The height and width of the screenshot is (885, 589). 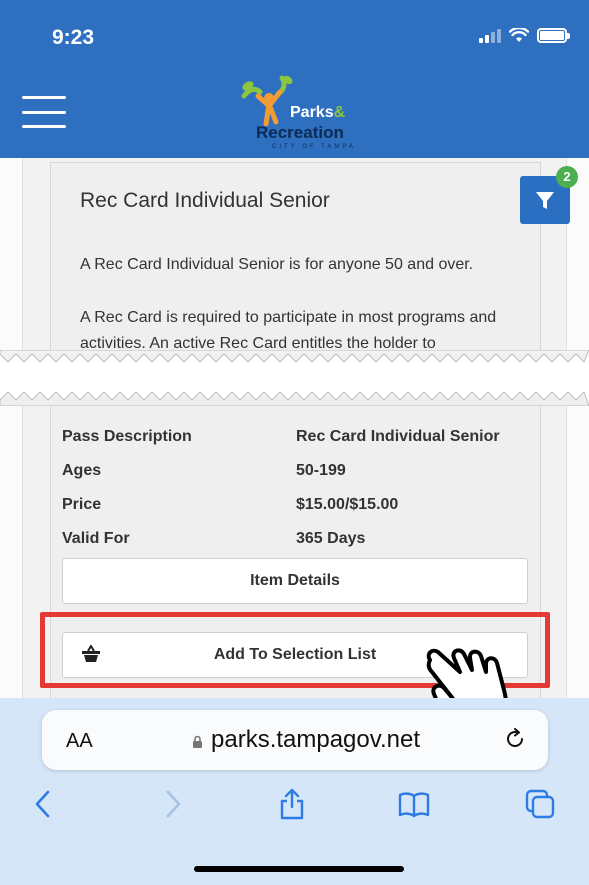 I want to click on wifi-icon, so click(x=519, y=35).